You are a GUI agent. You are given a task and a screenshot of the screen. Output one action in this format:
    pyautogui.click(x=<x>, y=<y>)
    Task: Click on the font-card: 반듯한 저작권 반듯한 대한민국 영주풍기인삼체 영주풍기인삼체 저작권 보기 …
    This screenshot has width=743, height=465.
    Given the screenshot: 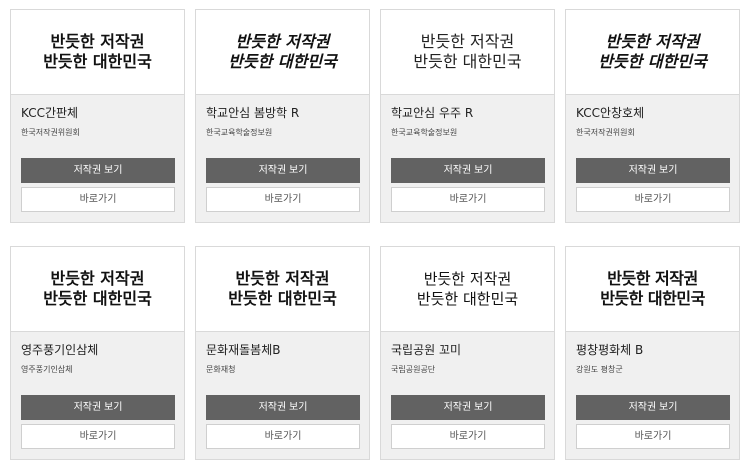 What is the action you would take?
    pyautogui.click(x=97, y=353)
    